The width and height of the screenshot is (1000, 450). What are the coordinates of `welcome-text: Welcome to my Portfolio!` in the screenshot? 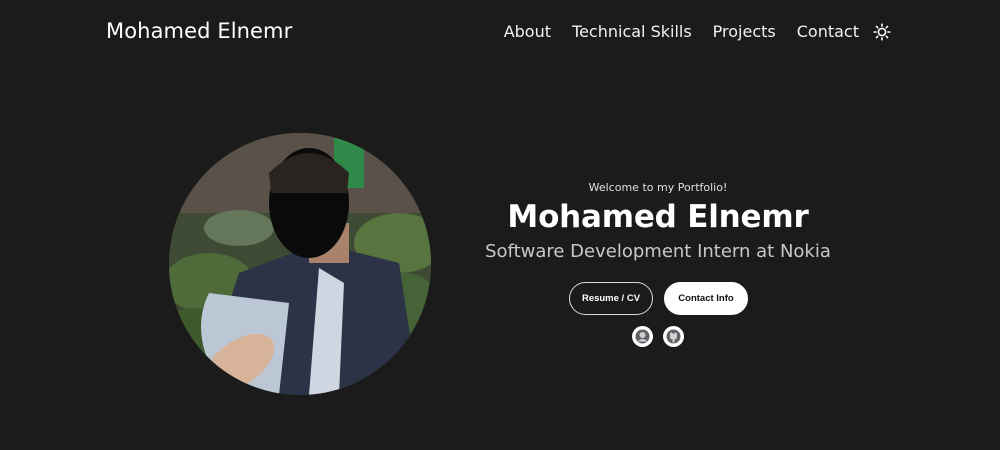 It's located at (658, 187).